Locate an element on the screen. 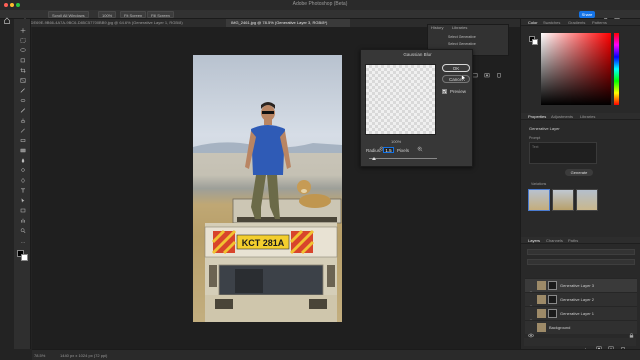 The image size is (640, 360). layer-row: Background is located at coordinates (581, 329).